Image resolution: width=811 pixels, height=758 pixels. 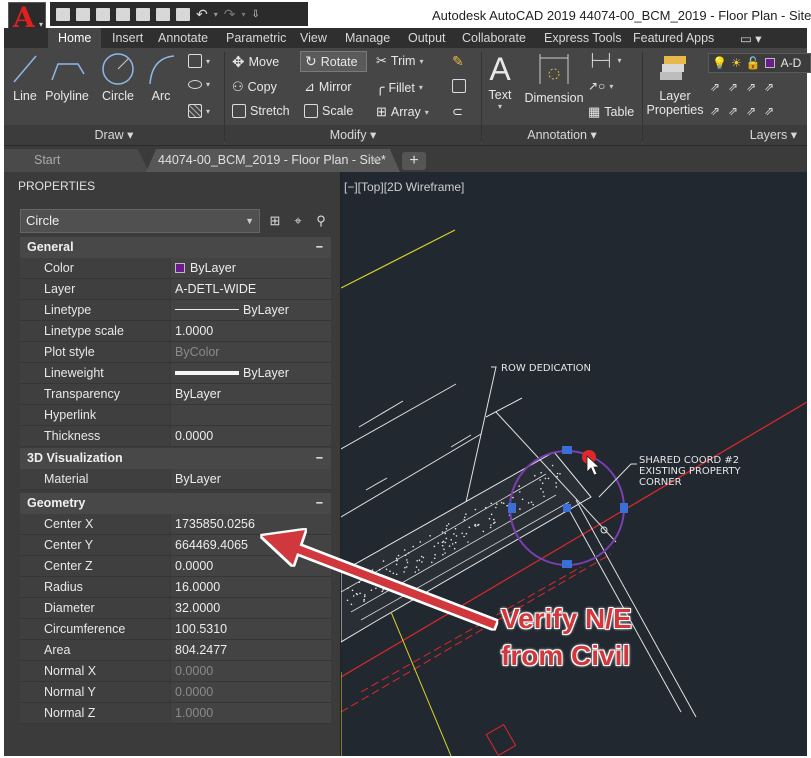 I want to click on dimension-button: Dimension, so click(x=554, y=78).